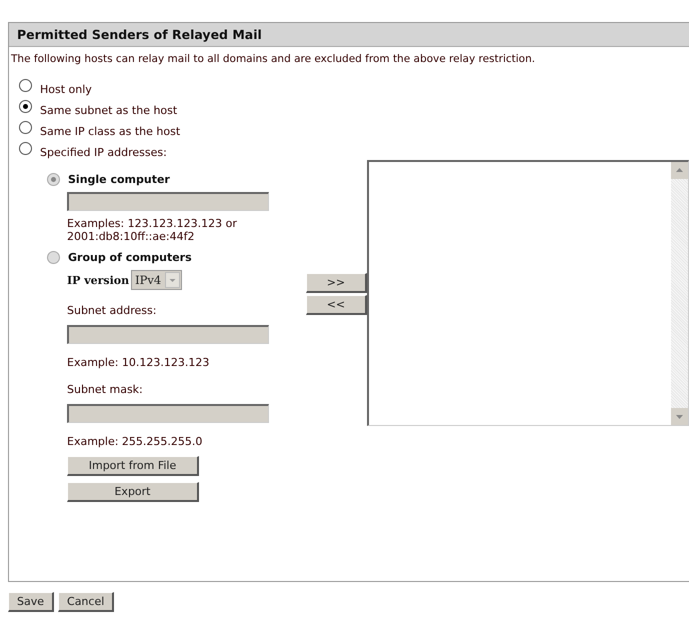 This screenshot has height=621, width=689. I want to click on file-button: Export, so click(133, 492).